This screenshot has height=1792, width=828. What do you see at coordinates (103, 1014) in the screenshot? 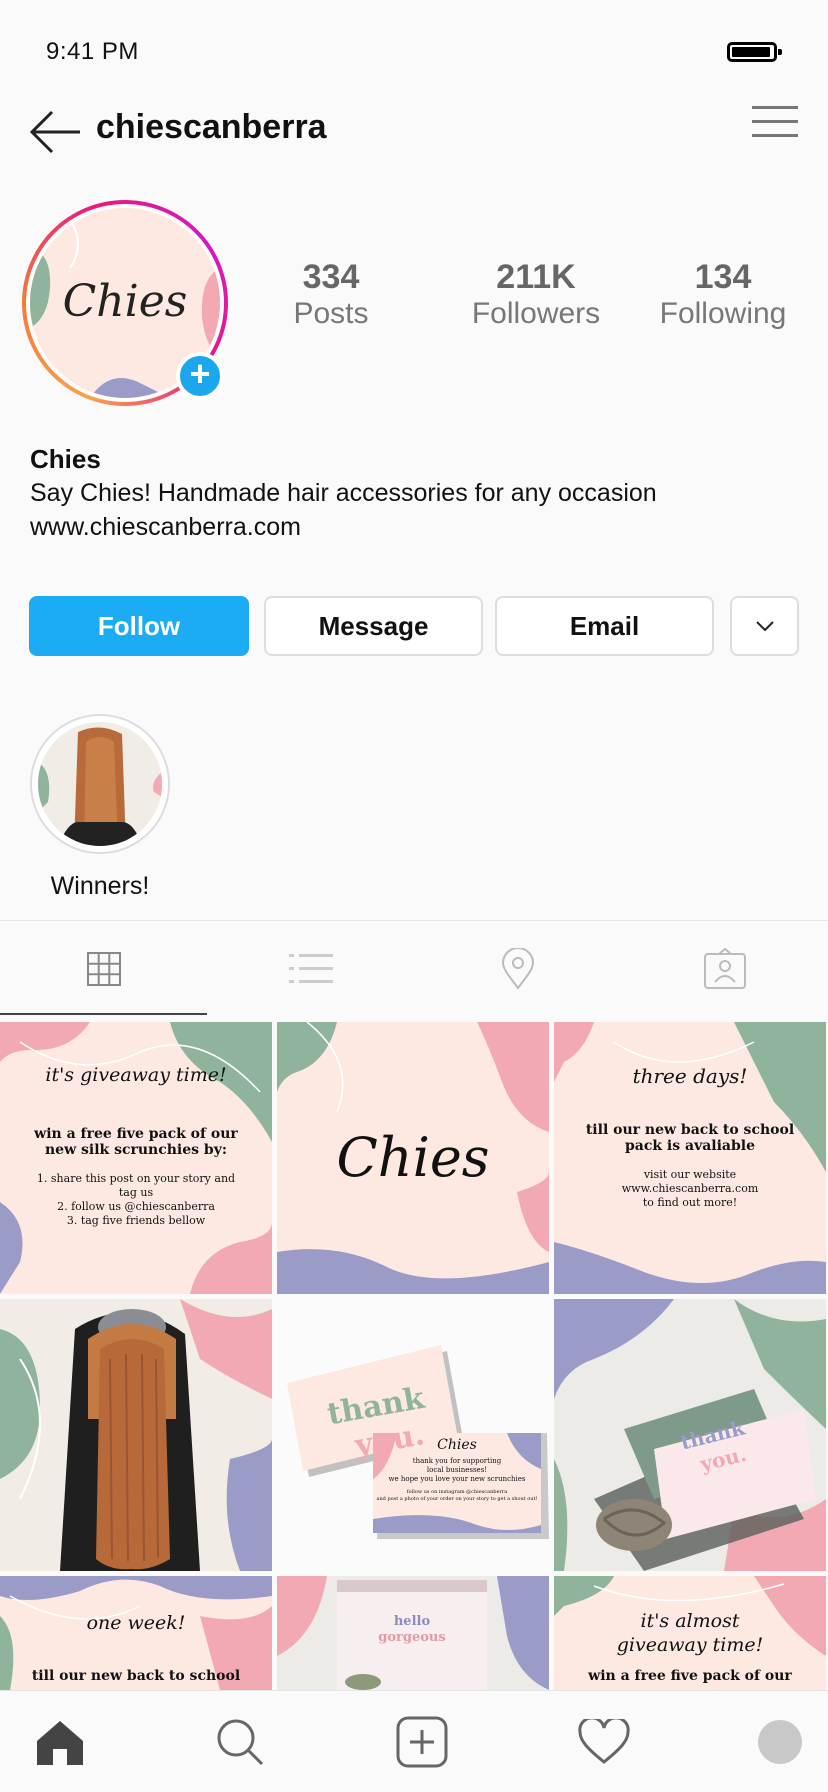
I see `active-tab-indicator` at bounding box center [103, 1014].